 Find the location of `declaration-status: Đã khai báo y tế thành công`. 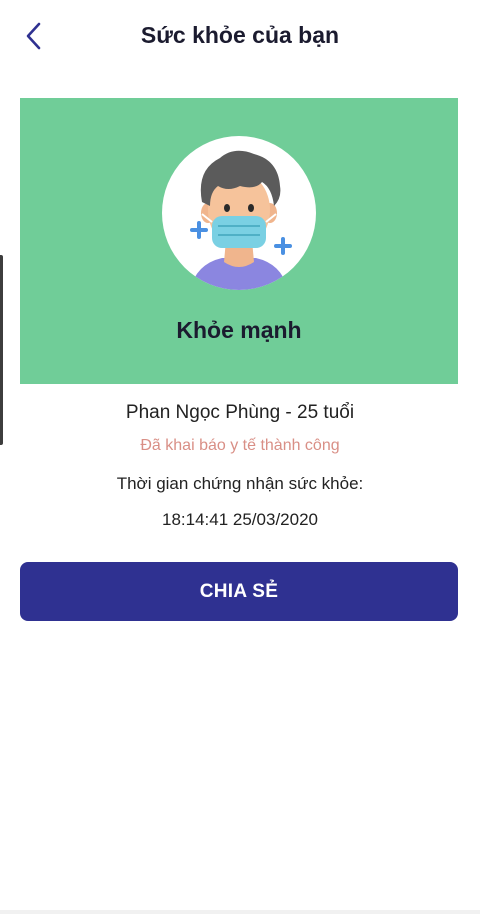

declaration-status: Đã khai báo y tế thành công is located at coordinates (240, 445).